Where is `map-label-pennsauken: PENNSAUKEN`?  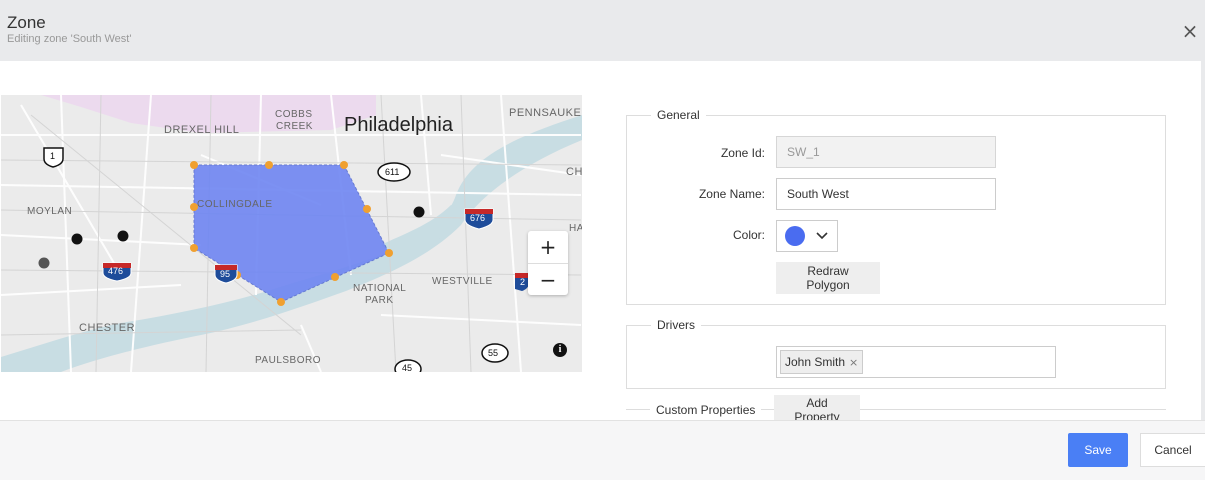 map-label-pennsauken: PENNSAUKEN is located at coordinates (545, 113).